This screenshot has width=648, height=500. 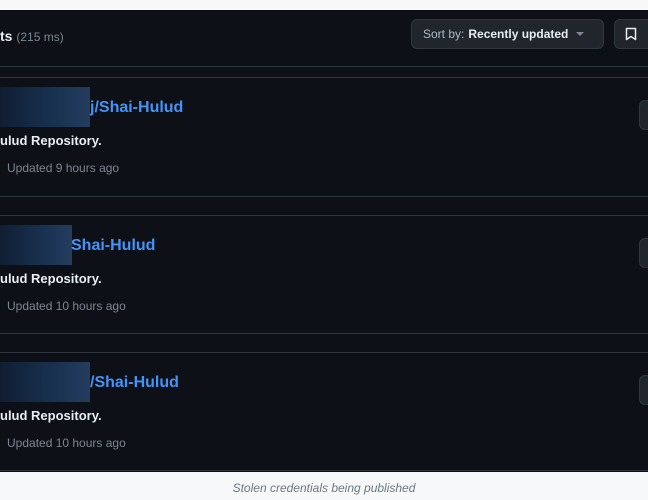 I want to click on results-timing: (215 ms), so click(x=40, y=37).